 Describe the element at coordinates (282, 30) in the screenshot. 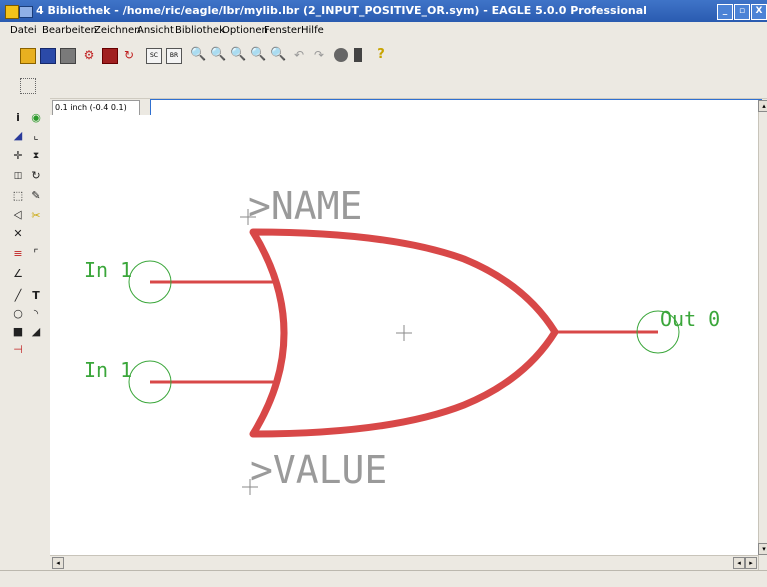

I see `menu-fenster: Fenster` at that location.